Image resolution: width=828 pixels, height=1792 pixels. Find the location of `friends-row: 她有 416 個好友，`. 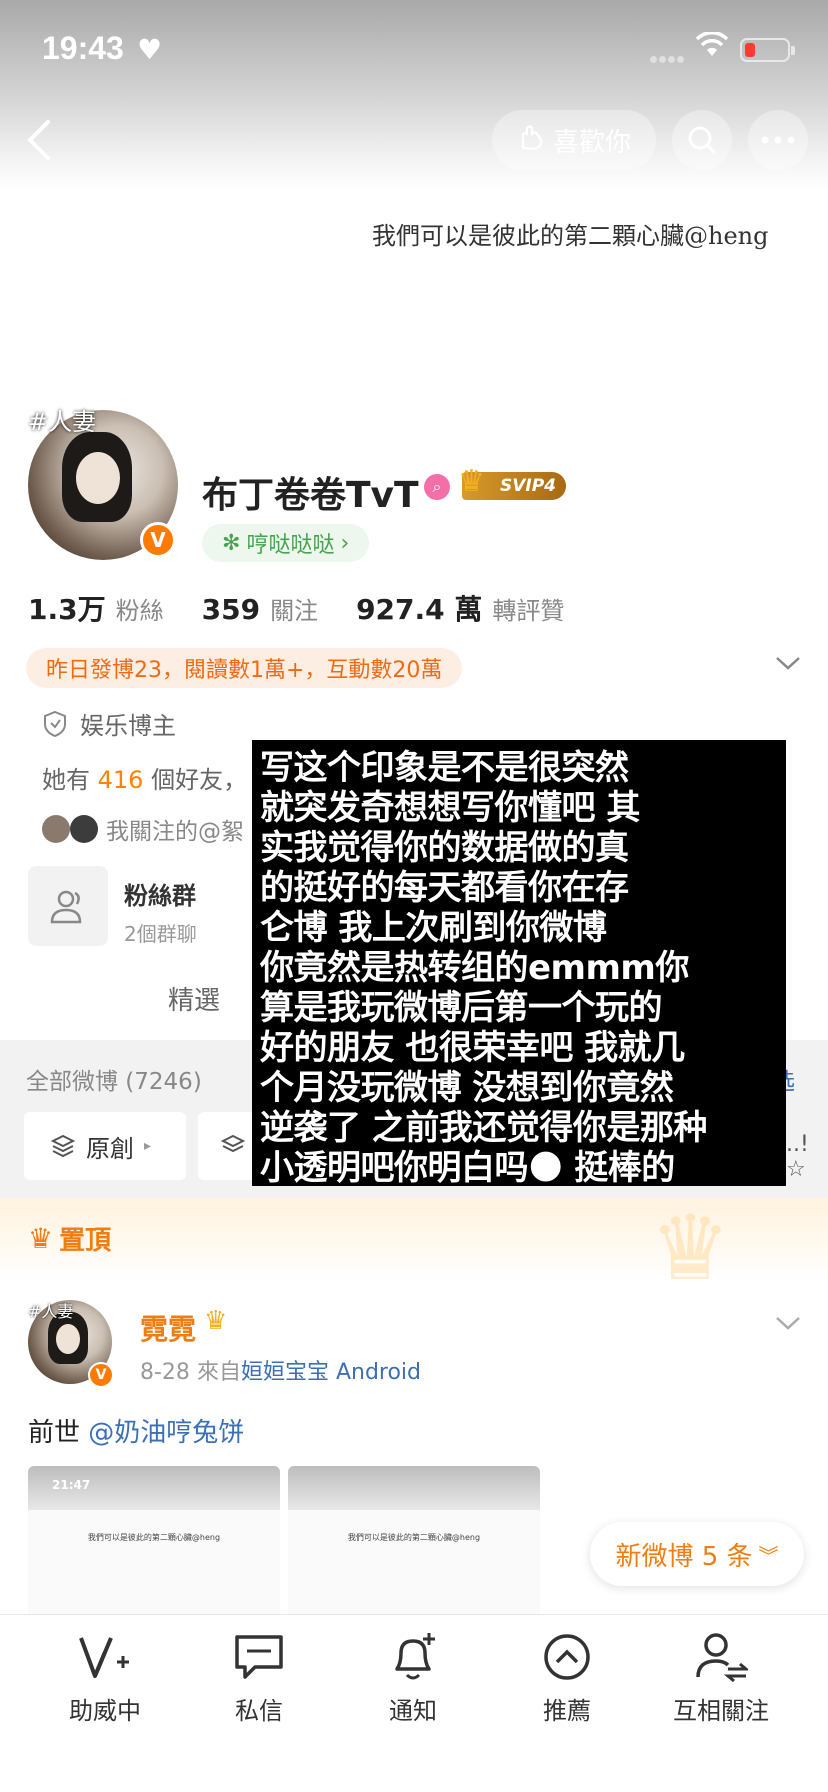

friends-row: 她有 416 個好友， is located at coordinates (144, 777).